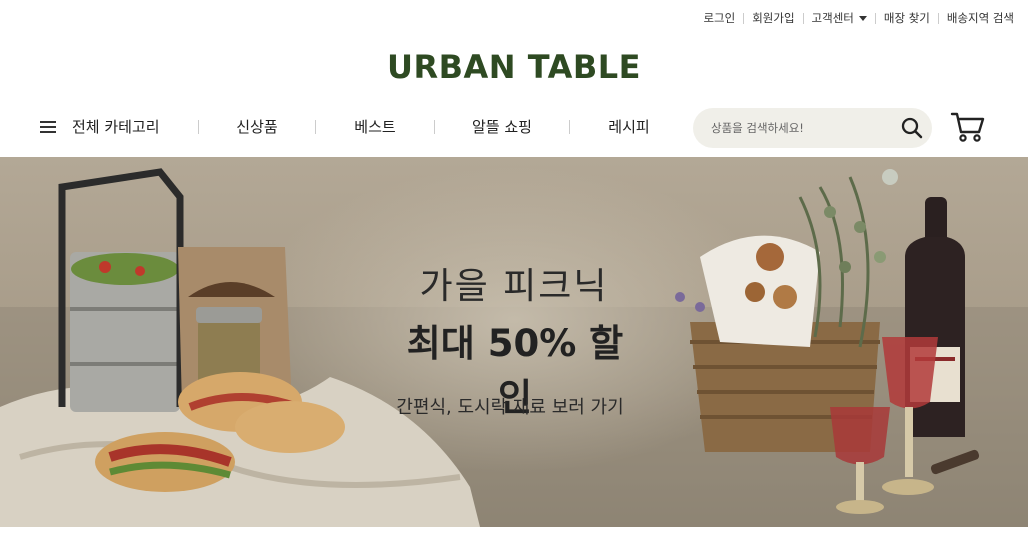 Image resolution: width=1028 pixels, height=554 pixels. I want to click on cart-icon, so click(968, 127).